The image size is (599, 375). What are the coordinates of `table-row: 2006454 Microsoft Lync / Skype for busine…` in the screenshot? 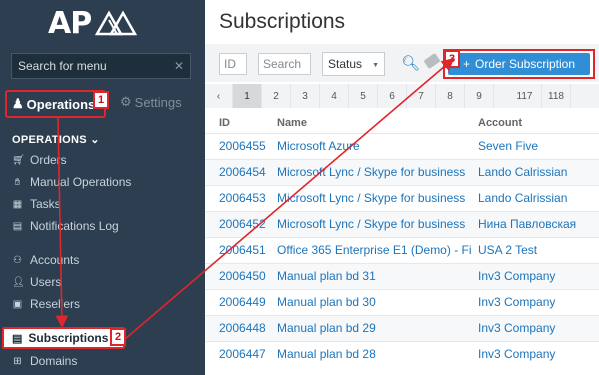 It's located at (402, 172).